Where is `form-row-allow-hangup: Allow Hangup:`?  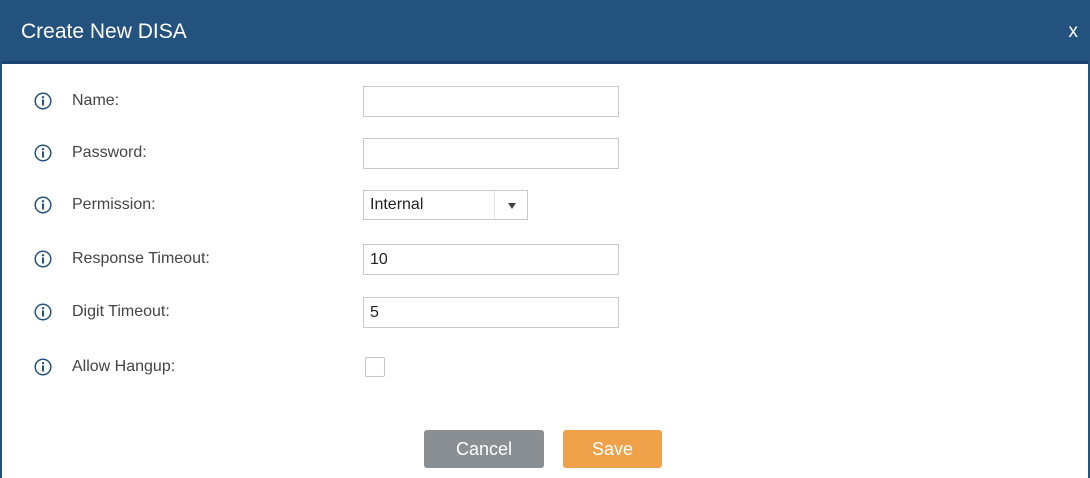
form-row-allow-hangup: Allow Hangup: is located at coordinates (545, 367).